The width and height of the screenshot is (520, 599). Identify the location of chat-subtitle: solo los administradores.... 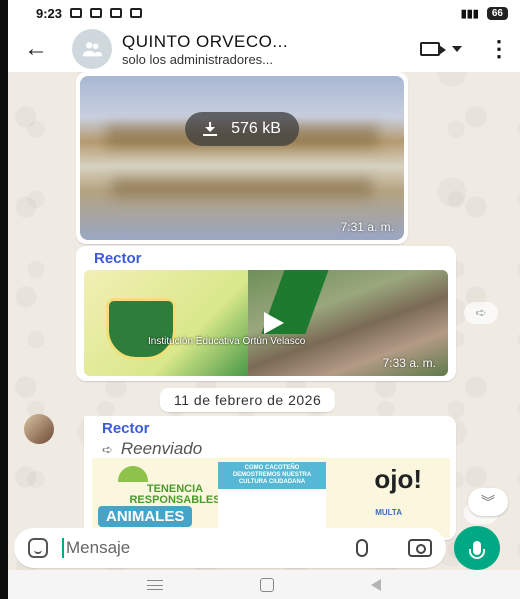
(198, 59).